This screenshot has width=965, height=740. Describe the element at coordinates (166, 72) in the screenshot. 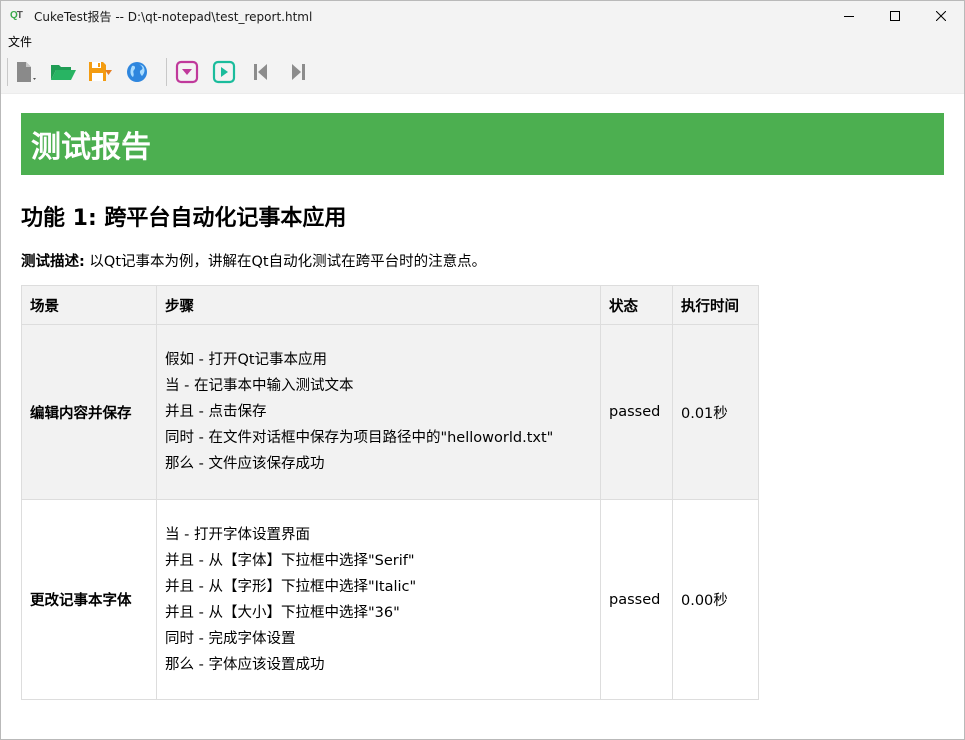

I see `toolbar-separator` at that location.